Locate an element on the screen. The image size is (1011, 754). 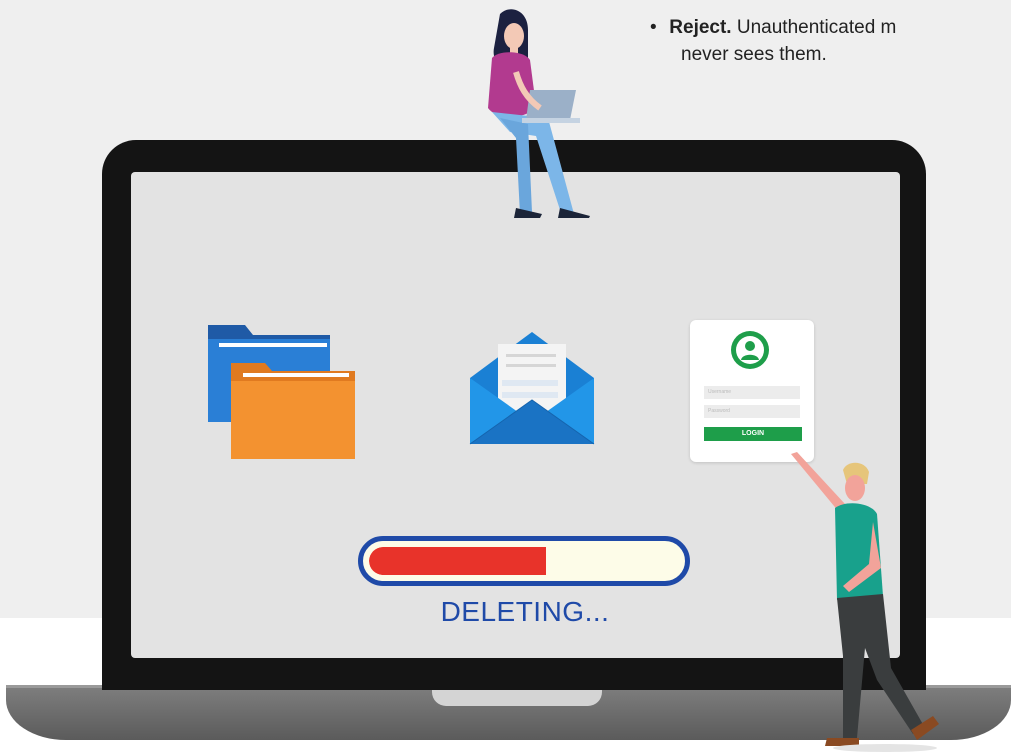
user-avatar-icon is located at coordinates (750, 350).